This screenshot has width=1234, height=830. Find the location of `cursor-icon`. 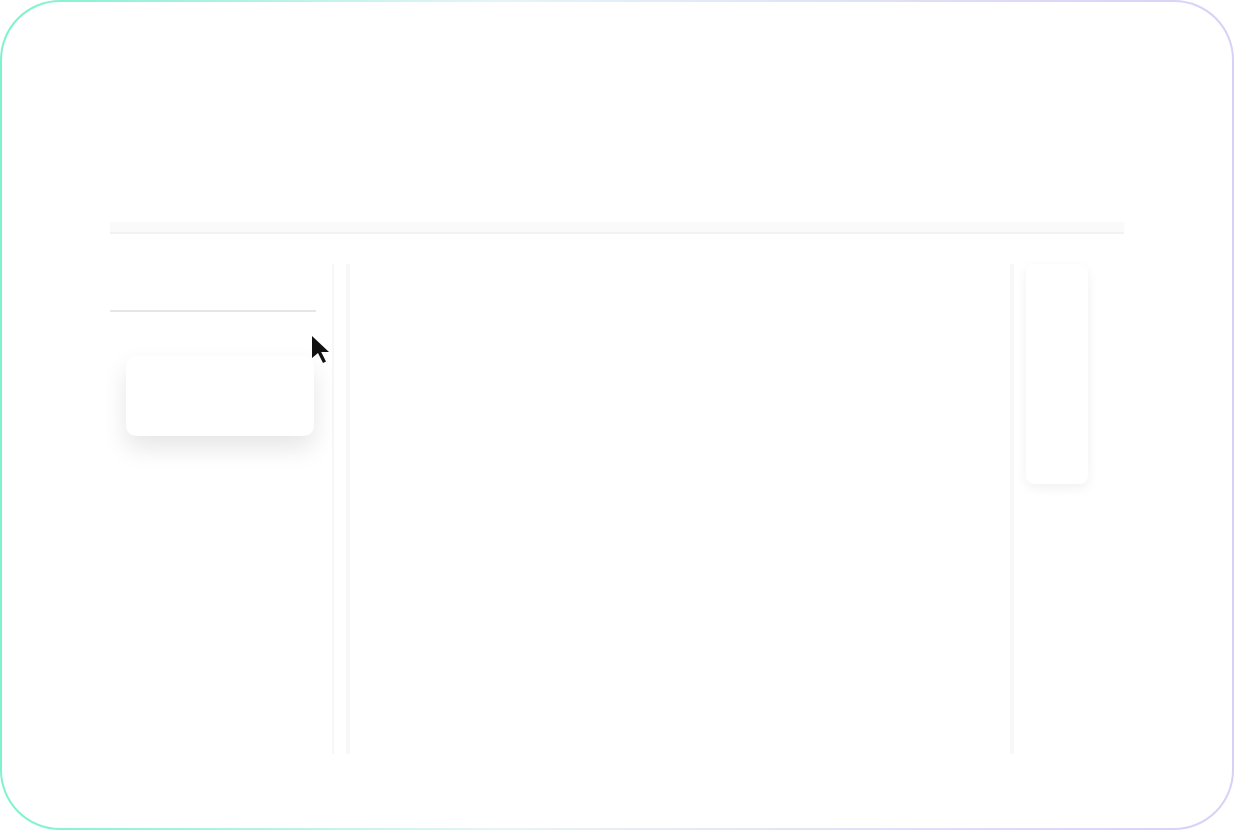

cursor-icon is located at coordinates (322, 350).